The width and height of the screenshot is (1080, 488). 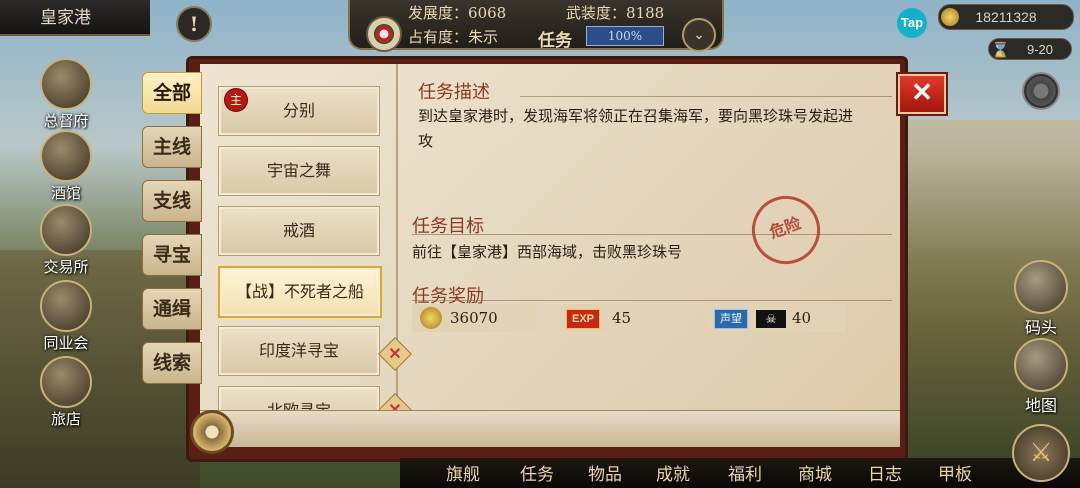 What do you see at coordinates (299, 171) in the screenshot?
I see `quest-item: 宇宙之舞` at bounding box center [299, 171].